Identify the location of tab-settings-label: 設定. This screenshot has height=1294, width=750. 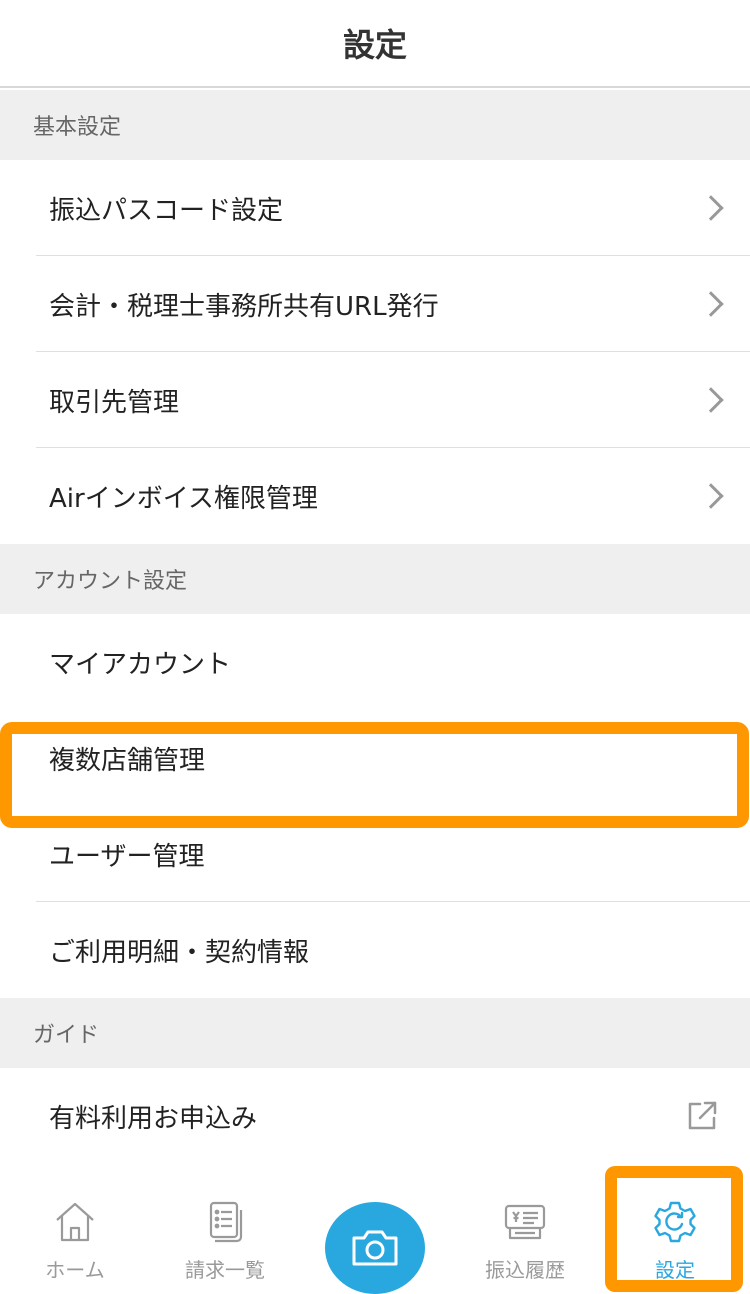
(675, 1270).